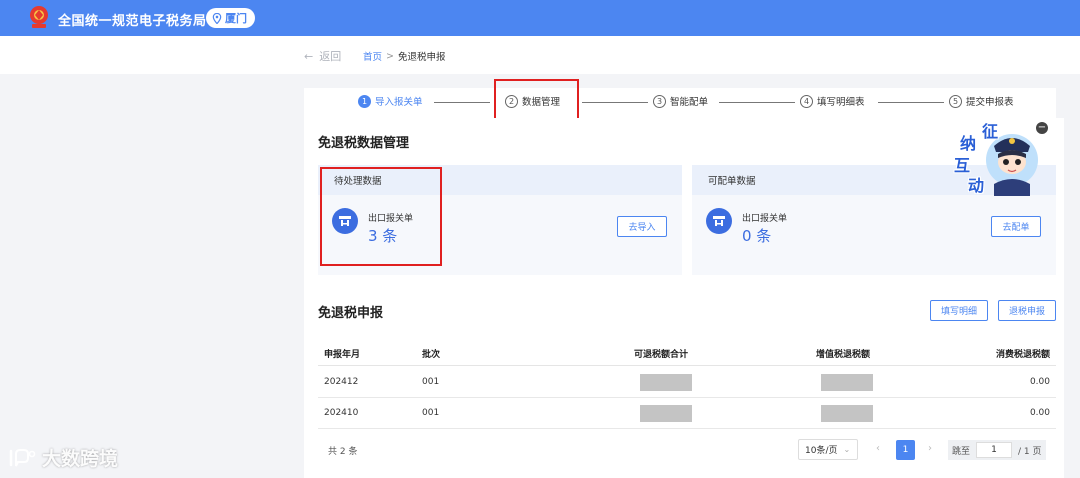 The width and height of the screenshot is (1080, 478). What do you see at coordinates (39, 17) in the screenshot?
I see `tax-emblem-icon` at bounding box center [39, 17].